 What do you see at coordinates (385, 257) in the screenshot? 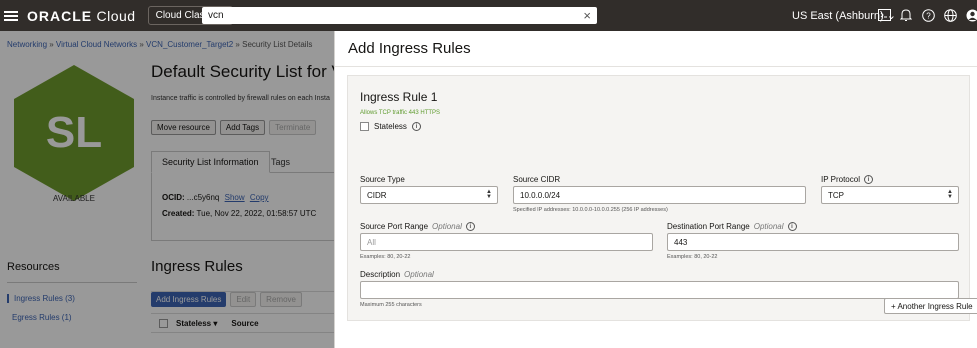
I see `source-port-hint: Examples: 80, 20-22` at bounding box center [385, 257].